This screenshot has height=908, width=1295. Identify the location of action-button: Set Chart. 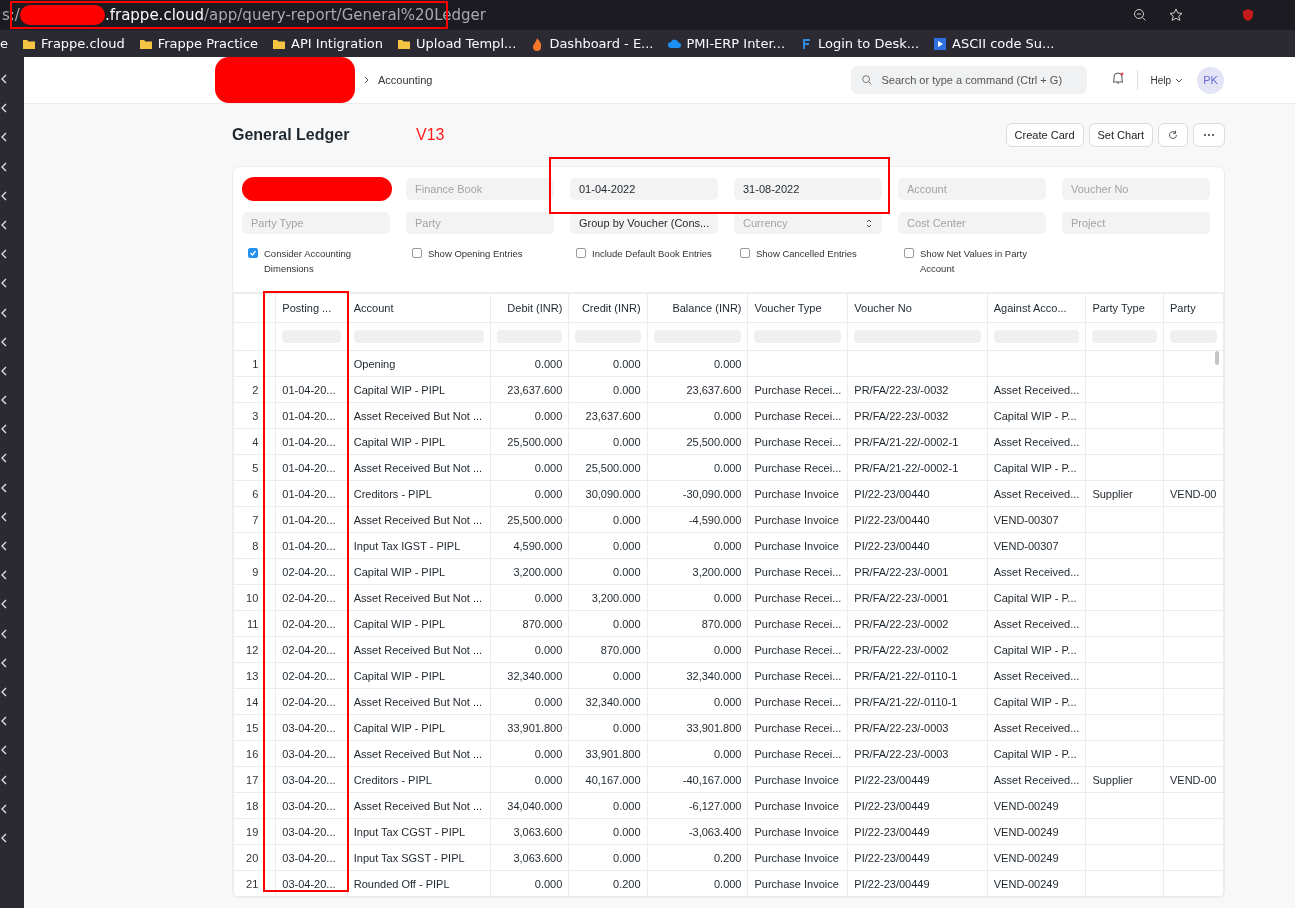
(1120, 135).